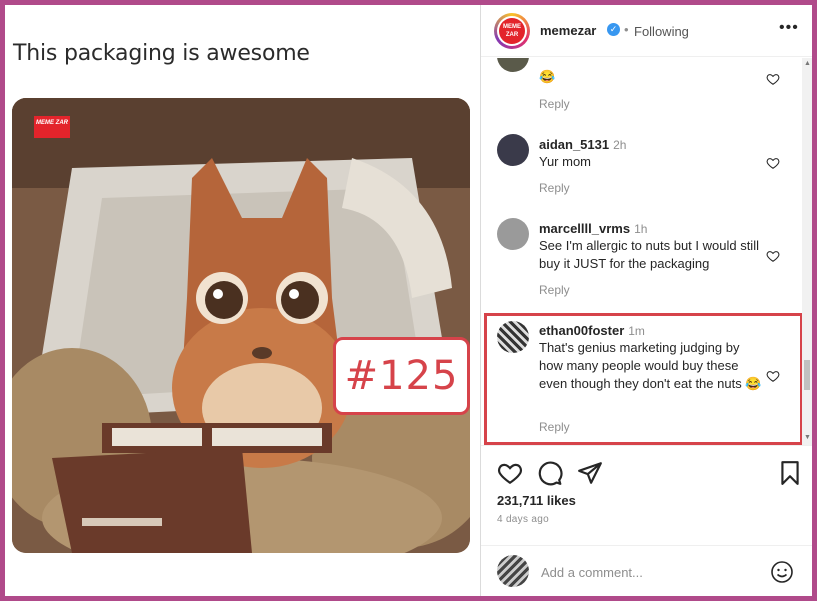 Image resolution: width=817 pixels, height=601 pixels. I want to click on emoji-icon, so click(782, 572).